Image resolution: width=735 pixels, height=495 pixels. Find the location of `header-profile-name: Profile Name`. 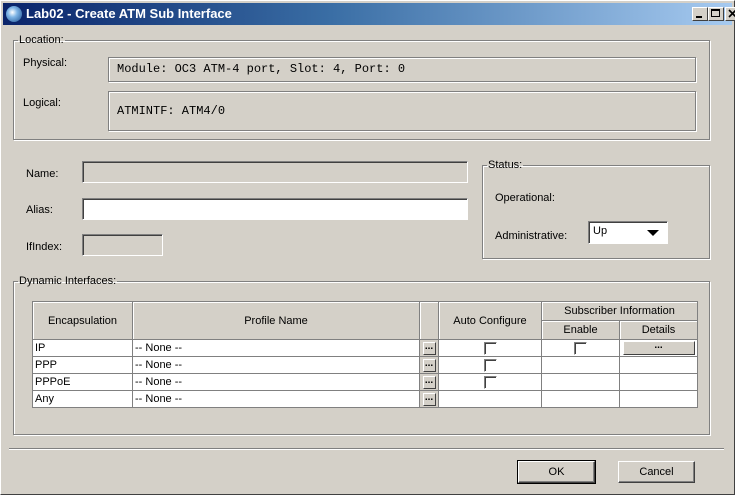

header-profile-name: Profile Name is located at coordinates (276, 320).